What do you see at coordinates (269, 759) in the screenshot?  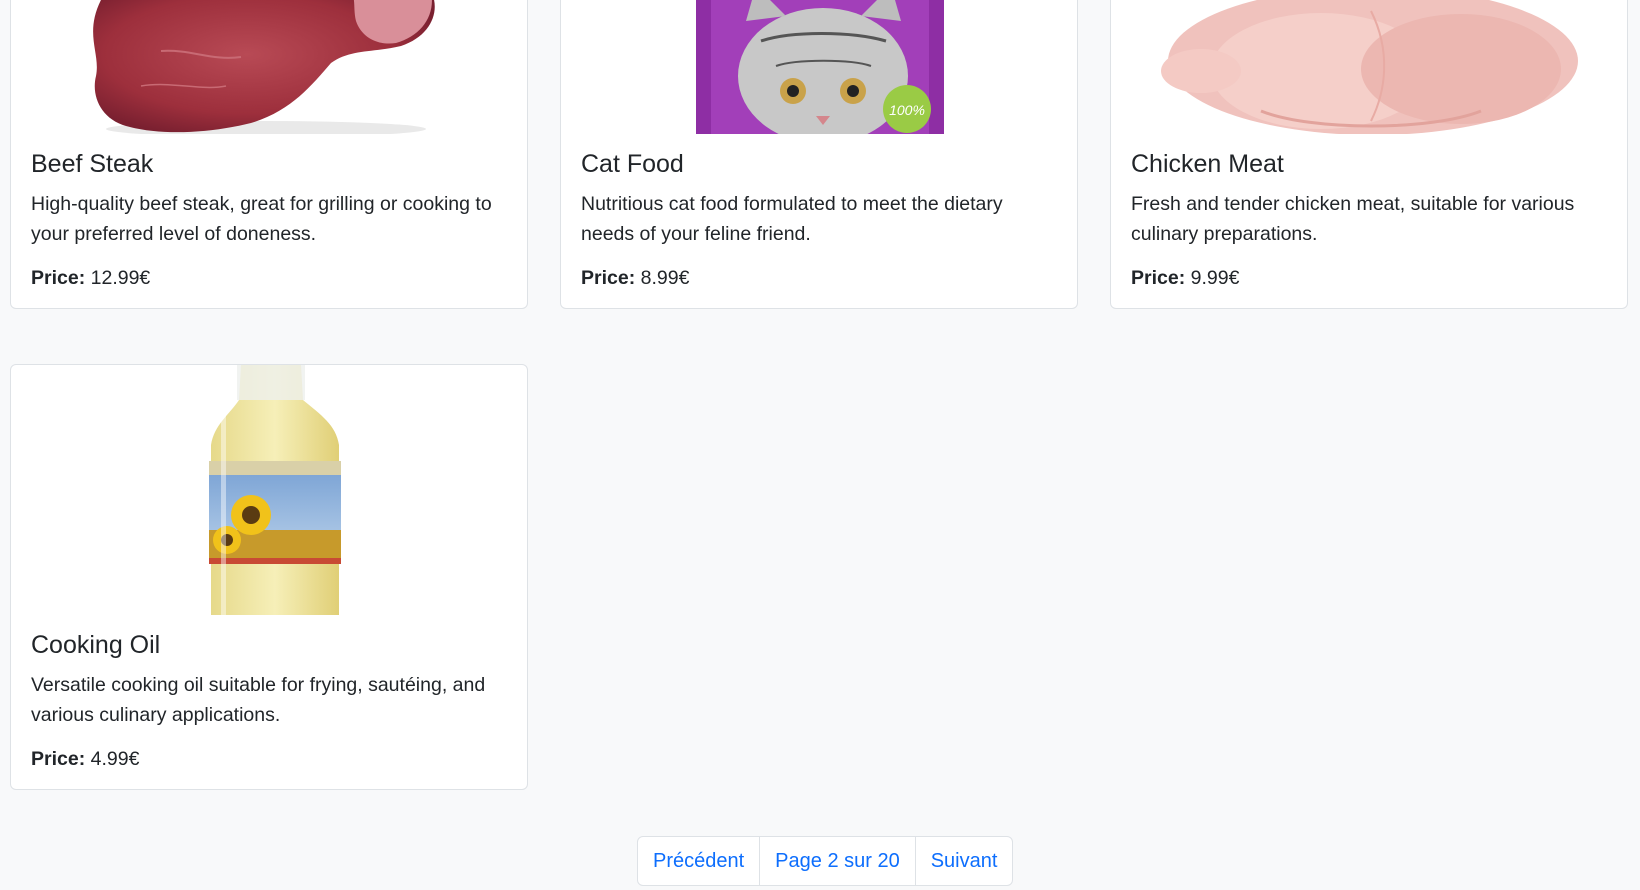 I see `product-price: Price: 4.99€` at bounding box center [269, 759].